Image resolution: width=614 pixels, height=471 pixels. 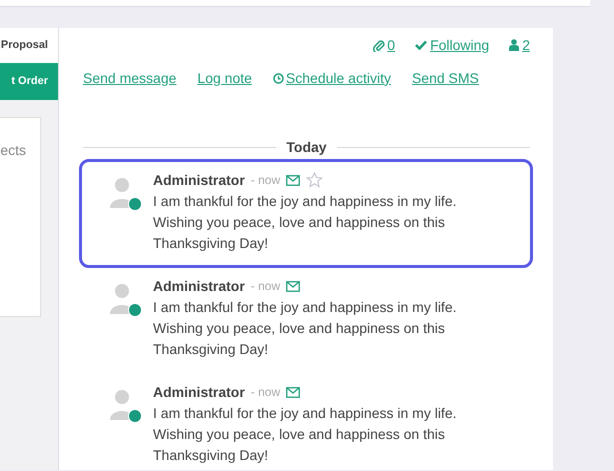 What do you see at coordinates (315, 180) in the screenshot?
I see `star-icon` at bounding box center [315, 180].